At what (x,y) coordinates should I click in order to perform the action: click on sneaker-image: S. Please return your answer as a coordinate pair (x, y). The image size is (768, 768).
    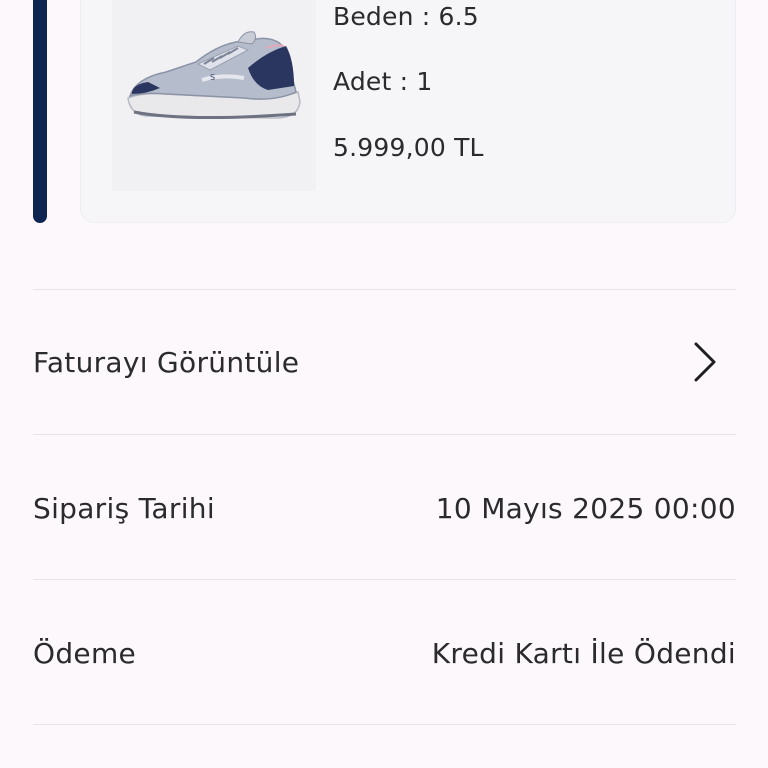
    Looking at the image, I should click on (214, 75).